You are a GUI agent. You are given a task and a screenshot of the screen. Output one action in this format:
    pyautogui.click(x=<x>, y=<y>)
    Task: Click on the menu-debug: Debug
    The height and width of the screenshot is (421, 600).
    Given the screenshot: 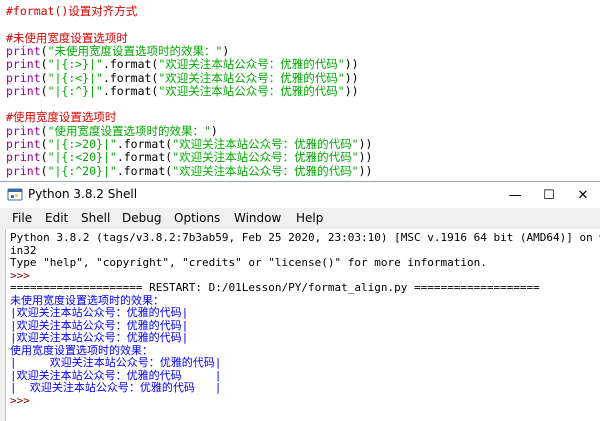 What is the action you would take?
    pyautogui.click(x=141, y=218)
    